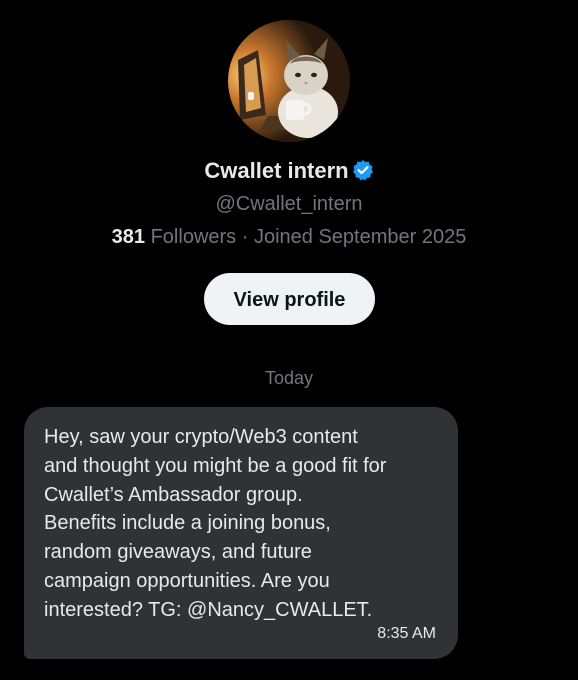  Describe the element at coordinates (201, 437) in the screenshot. I see `message-line: Hey, saw your crypto/Web3 content` at that location.